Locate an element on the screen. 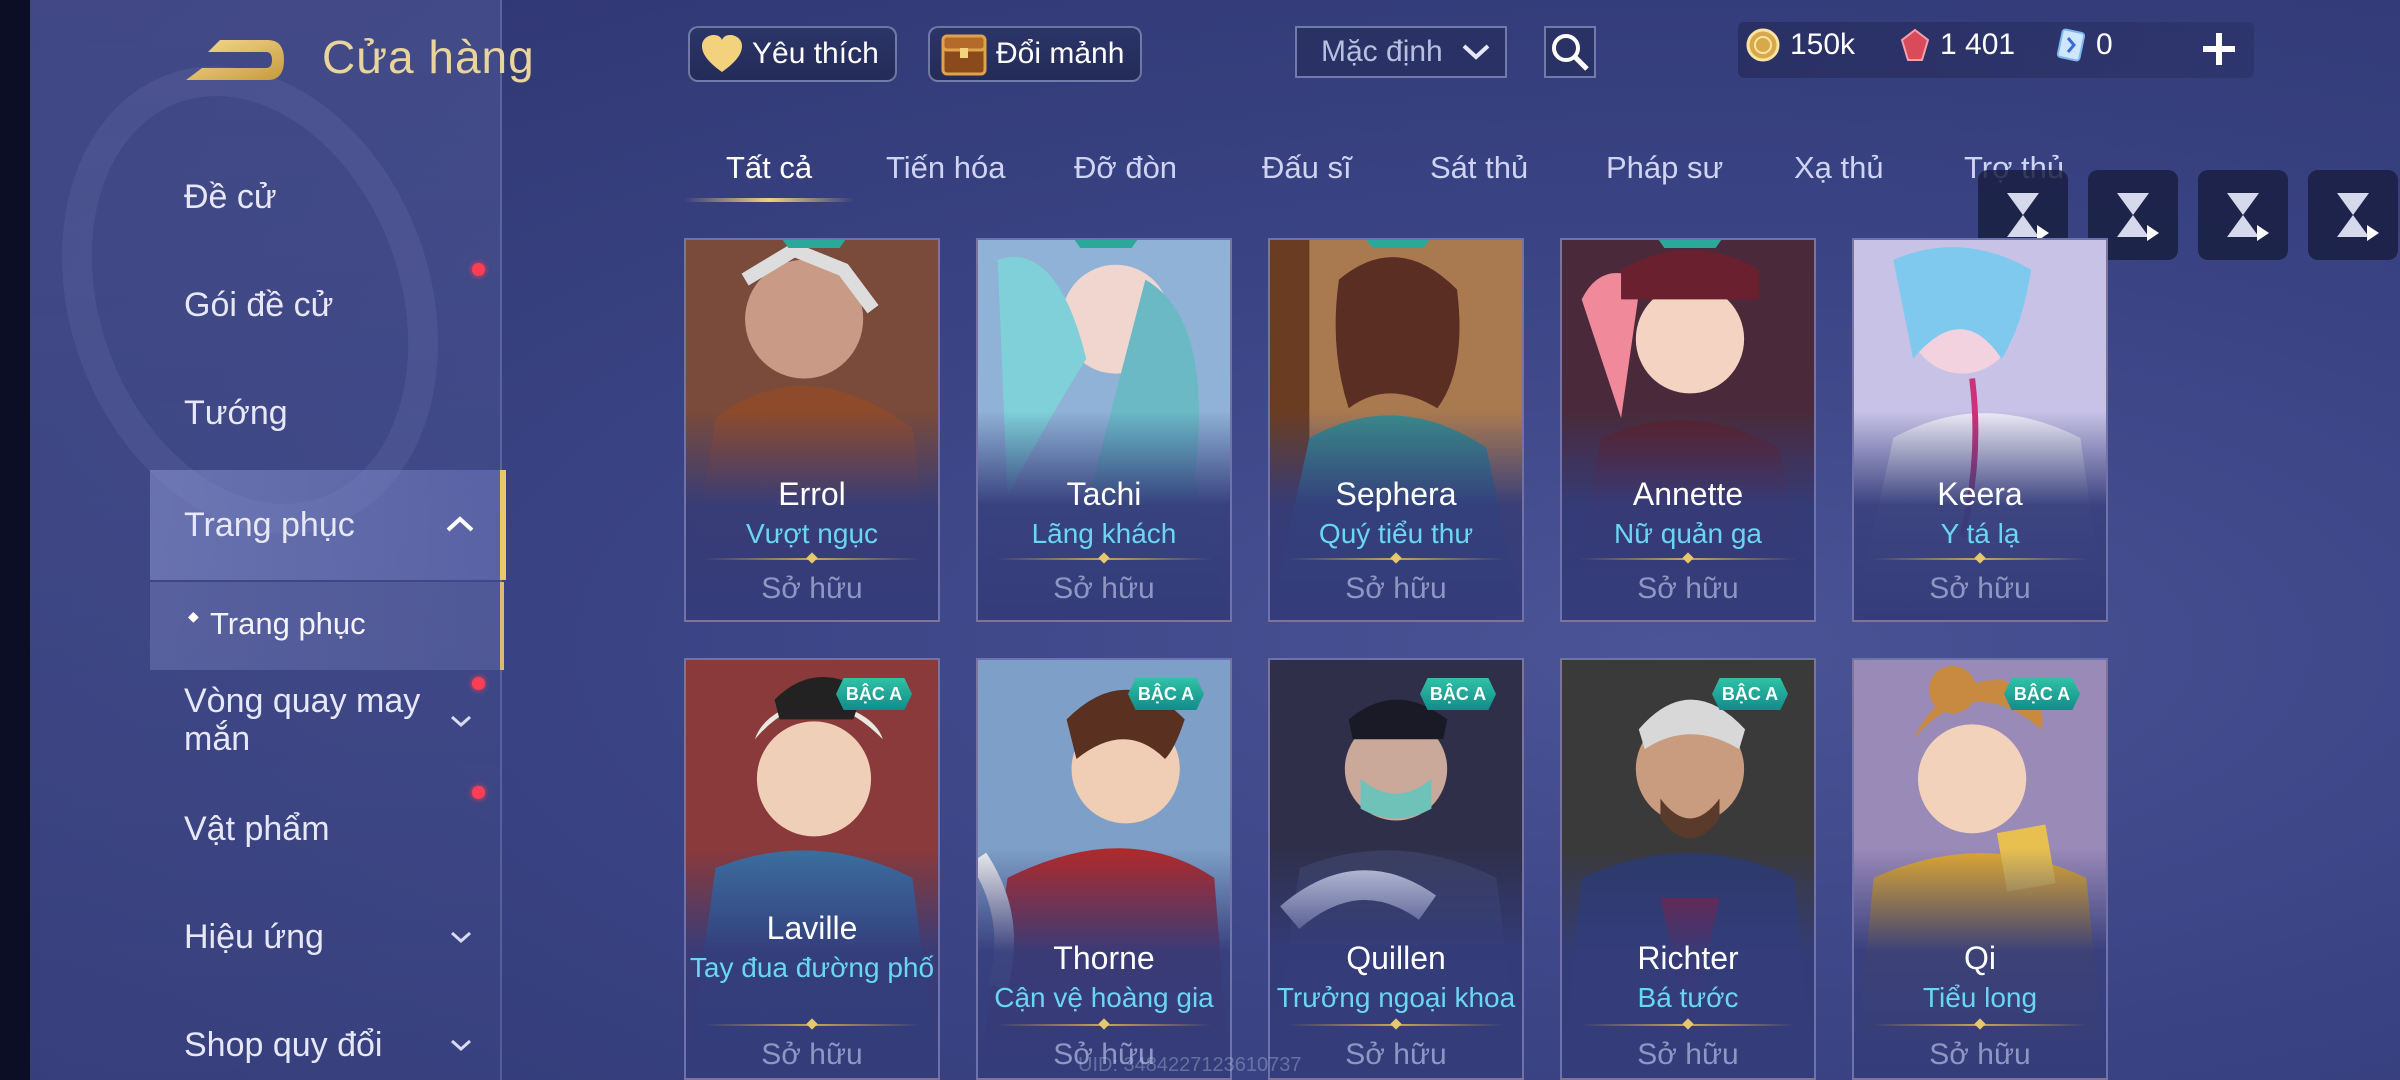 The height and width of the screenshot is (1080, 2400). skin-card: Annette Nữ quản ga Sở hữu is located at coordinates (1688, 430).